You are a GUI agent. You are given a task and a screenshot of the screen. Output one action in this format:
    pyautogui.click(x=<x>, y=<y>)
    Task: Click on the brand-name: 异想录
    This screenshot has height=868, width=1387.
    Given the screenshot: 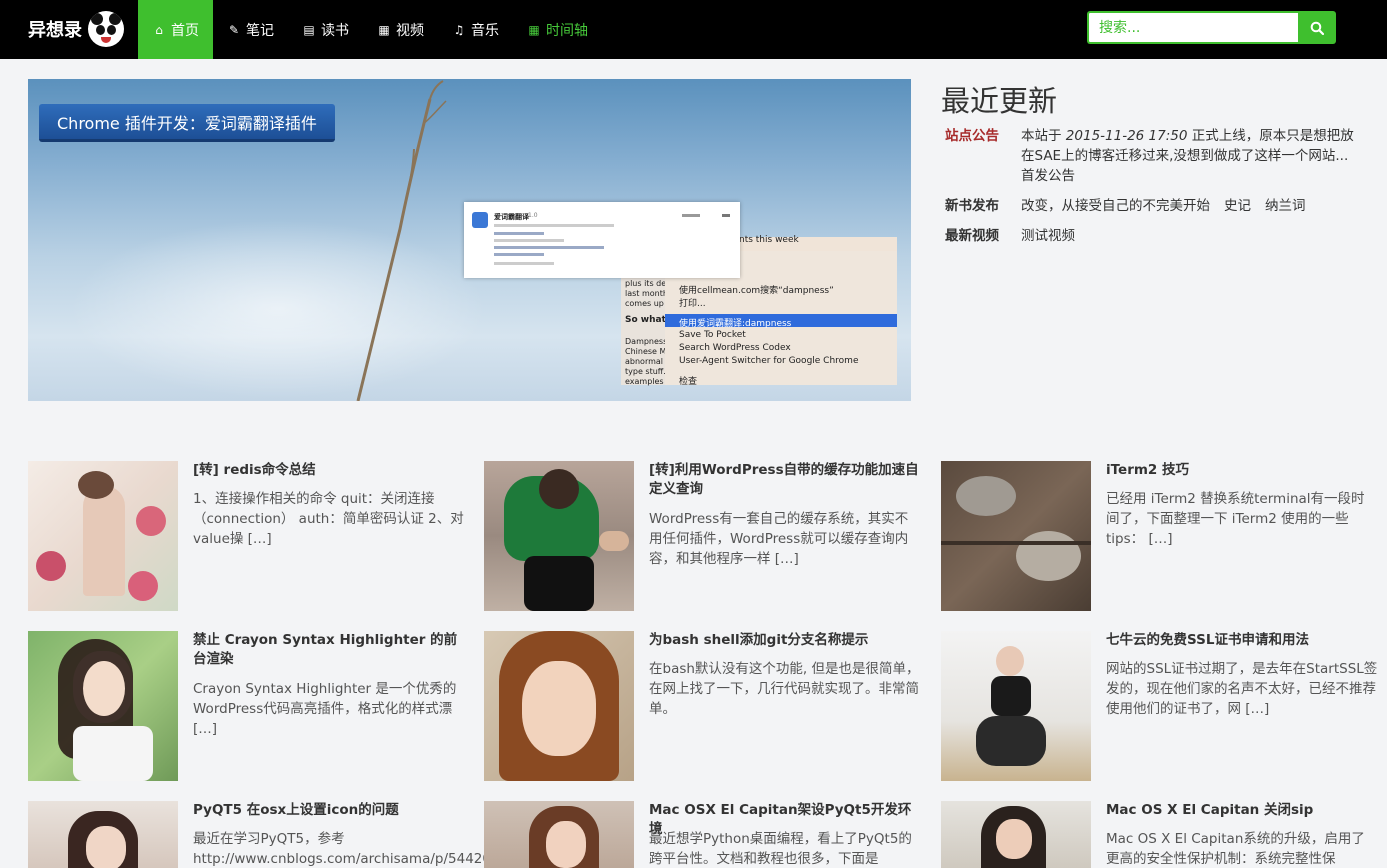 What is the action you would take?
    pyautogui.click(x=55, y=29)
    